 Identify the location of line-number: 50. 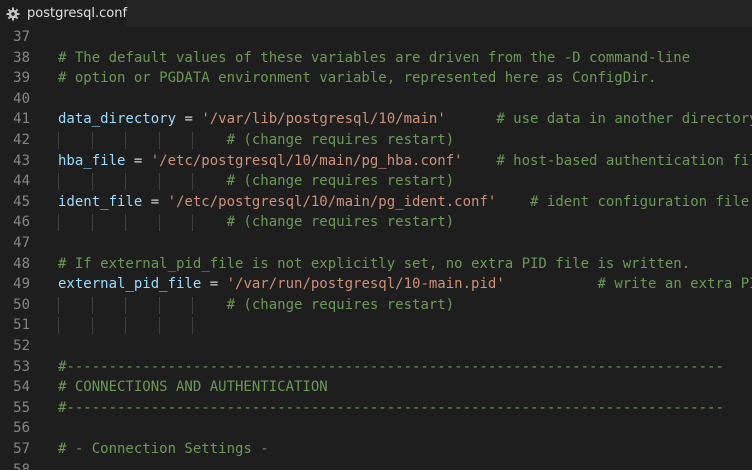
(21, 304).